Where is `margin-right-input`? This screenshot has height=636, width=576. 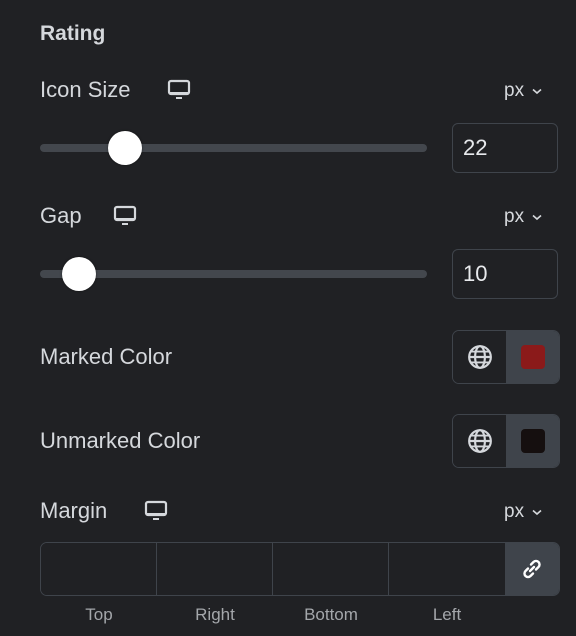
margin-right-input is located at coordinates (215, 569).